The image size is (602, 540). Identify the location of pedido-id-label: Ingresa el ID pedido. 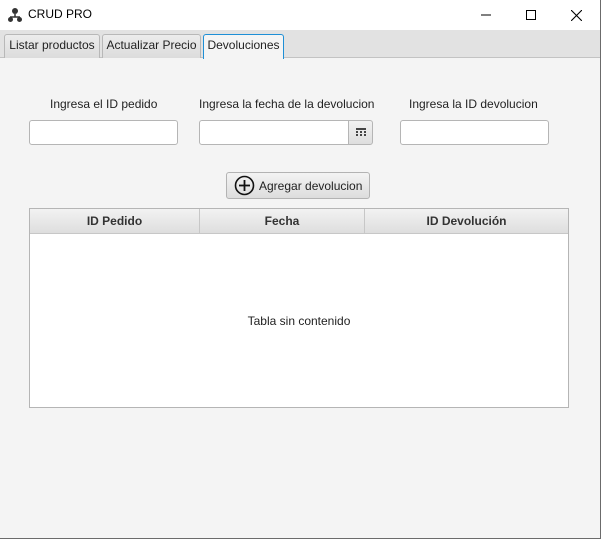
(104, 104).